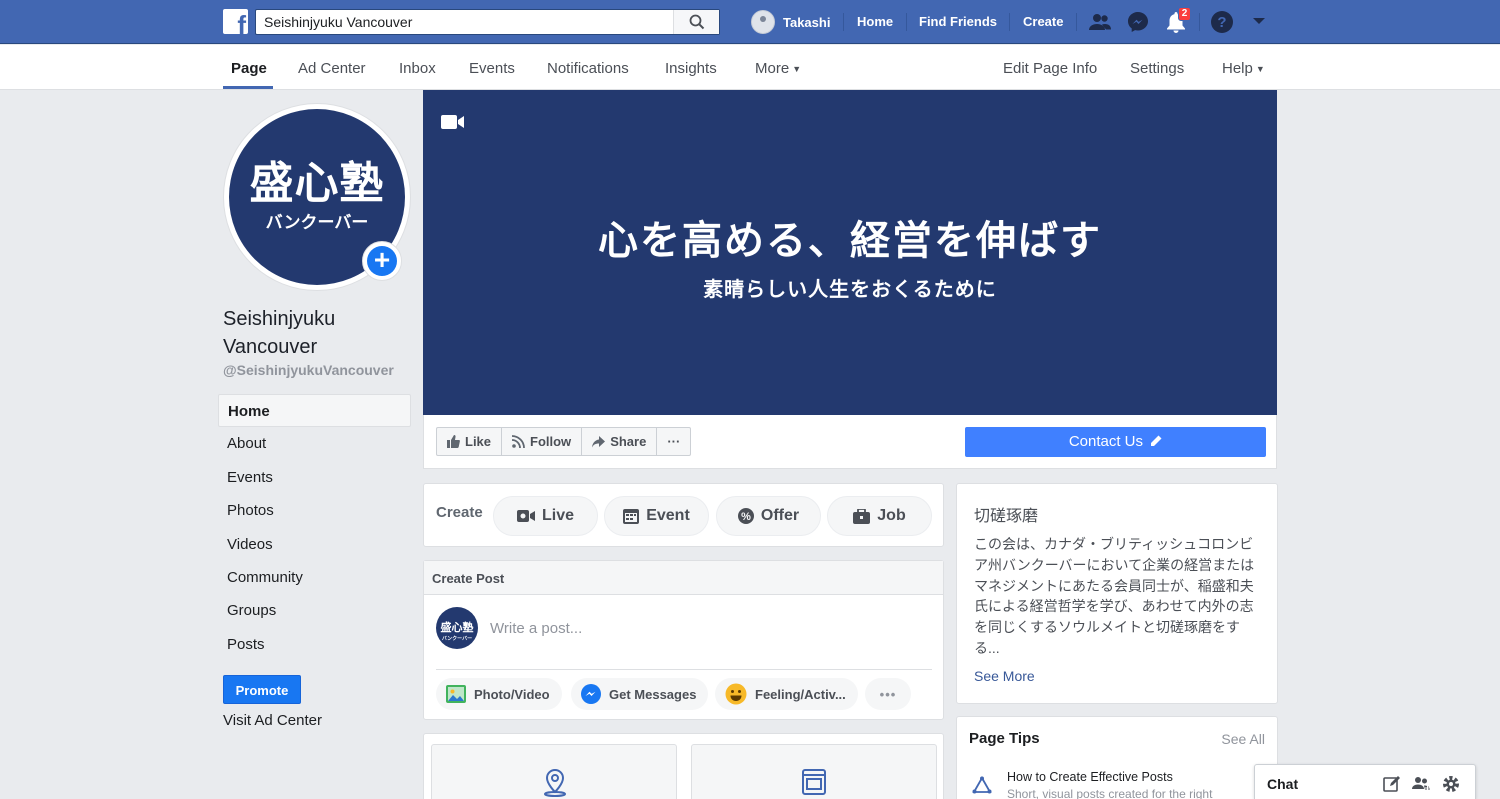 Image resolution: width=1500 pixels, height=799 pixels. I want to click on update-profile-picture-button: +, so click(382, 261).